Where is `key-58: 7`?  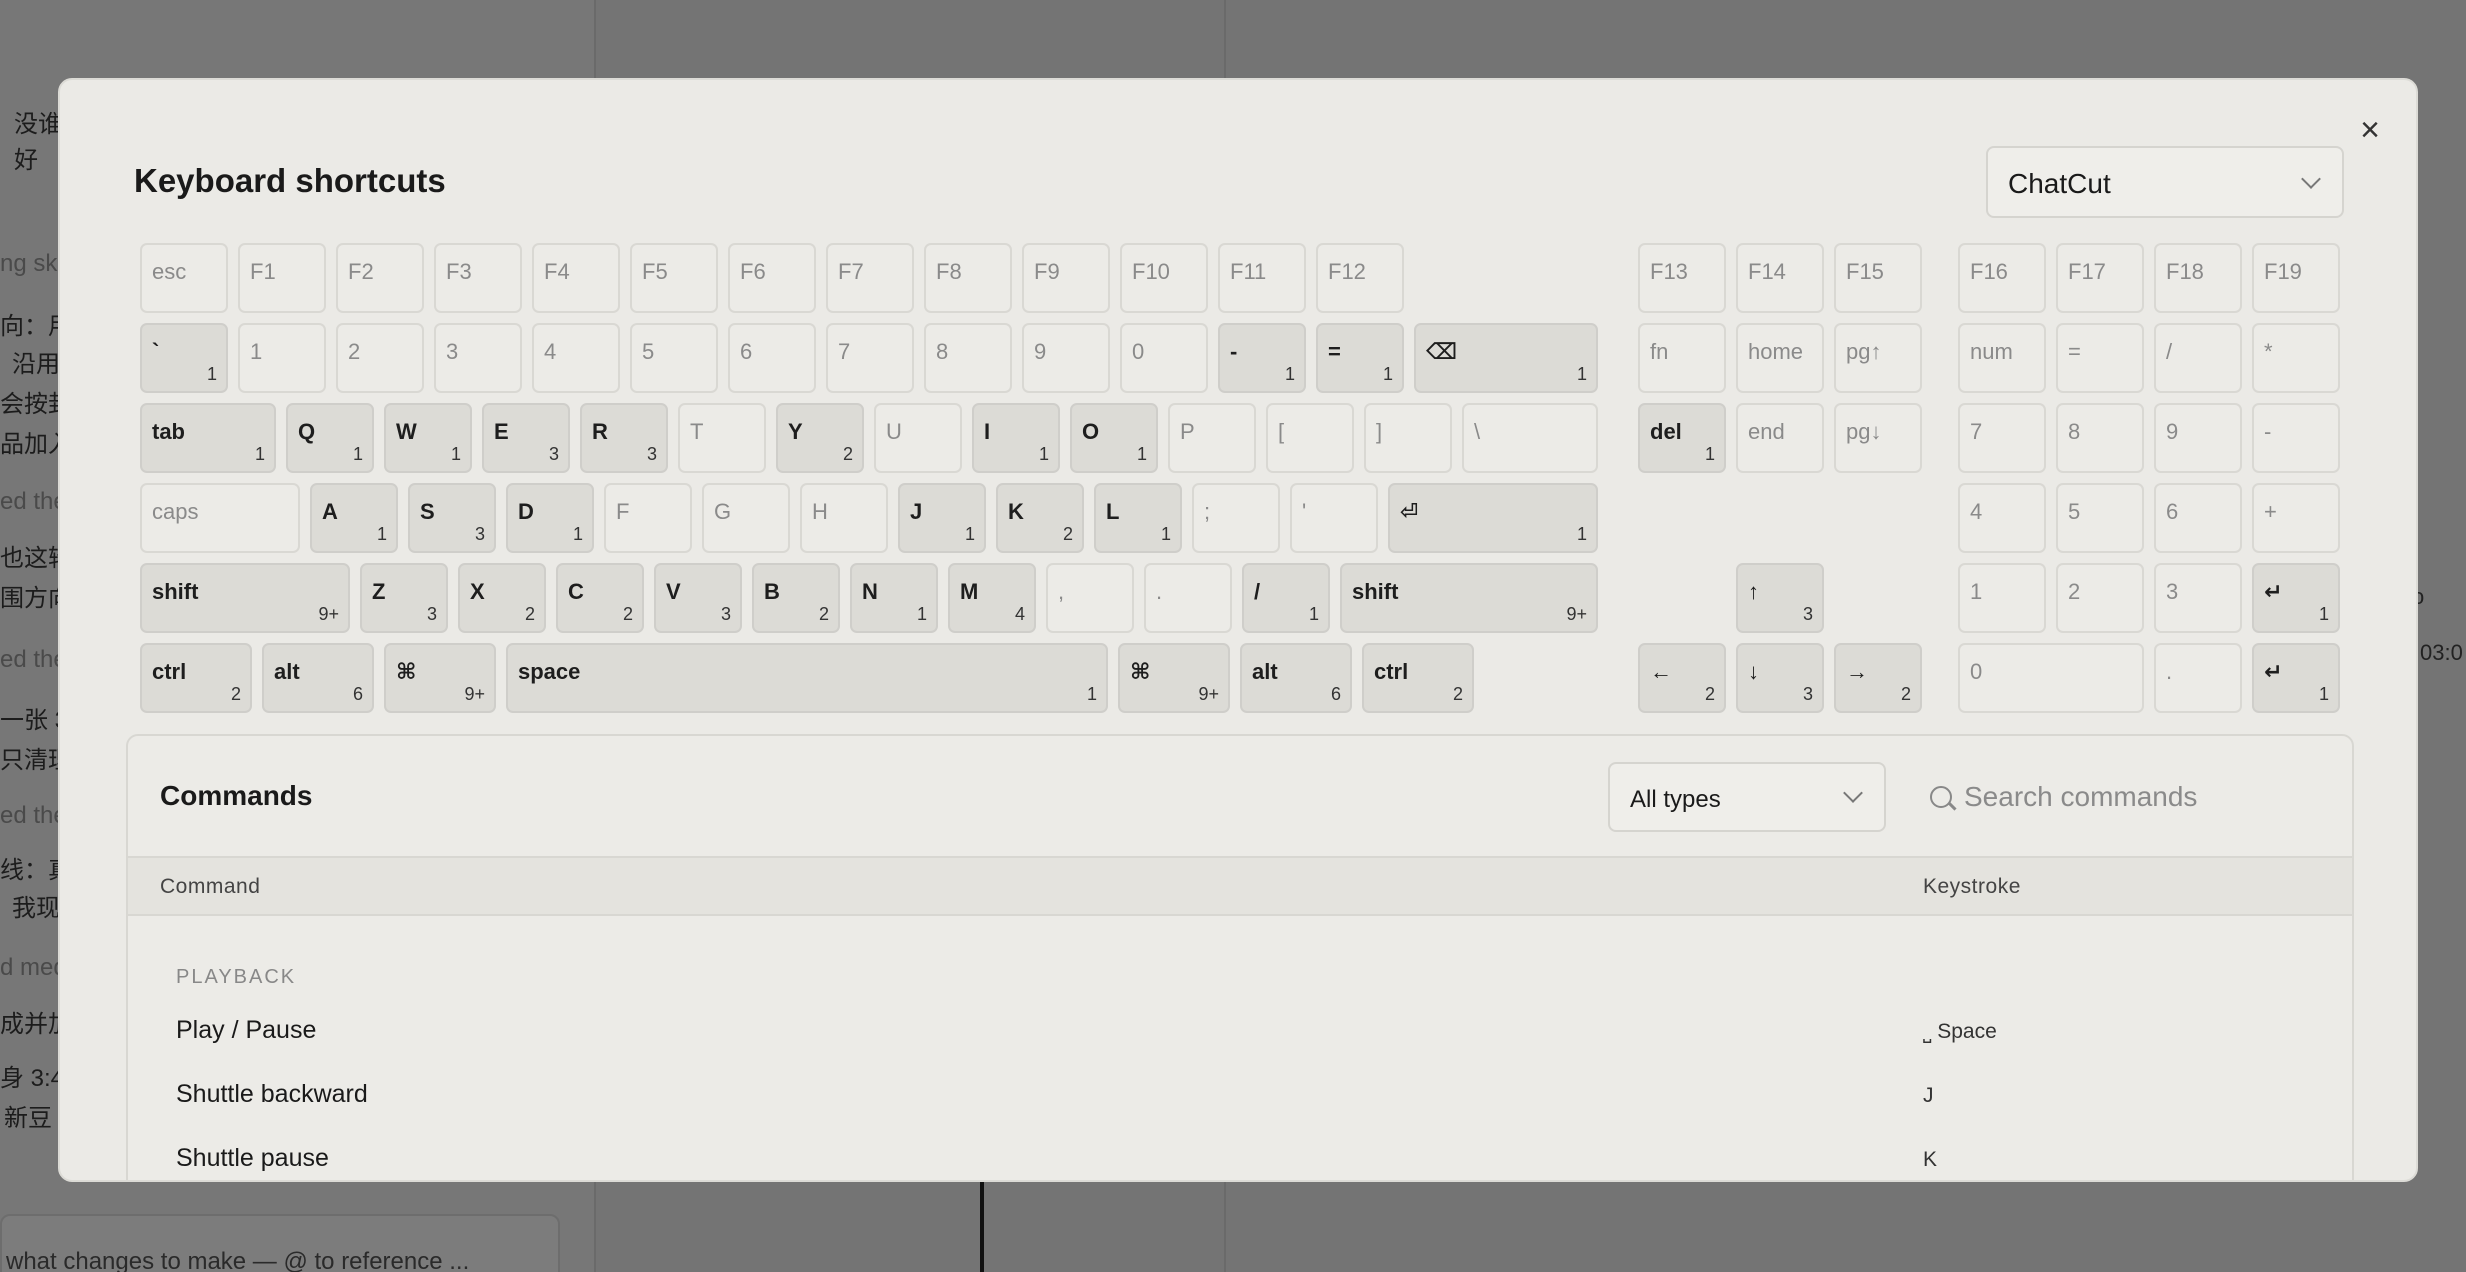 key-58: 7 is located at coordinates (2002, 438).